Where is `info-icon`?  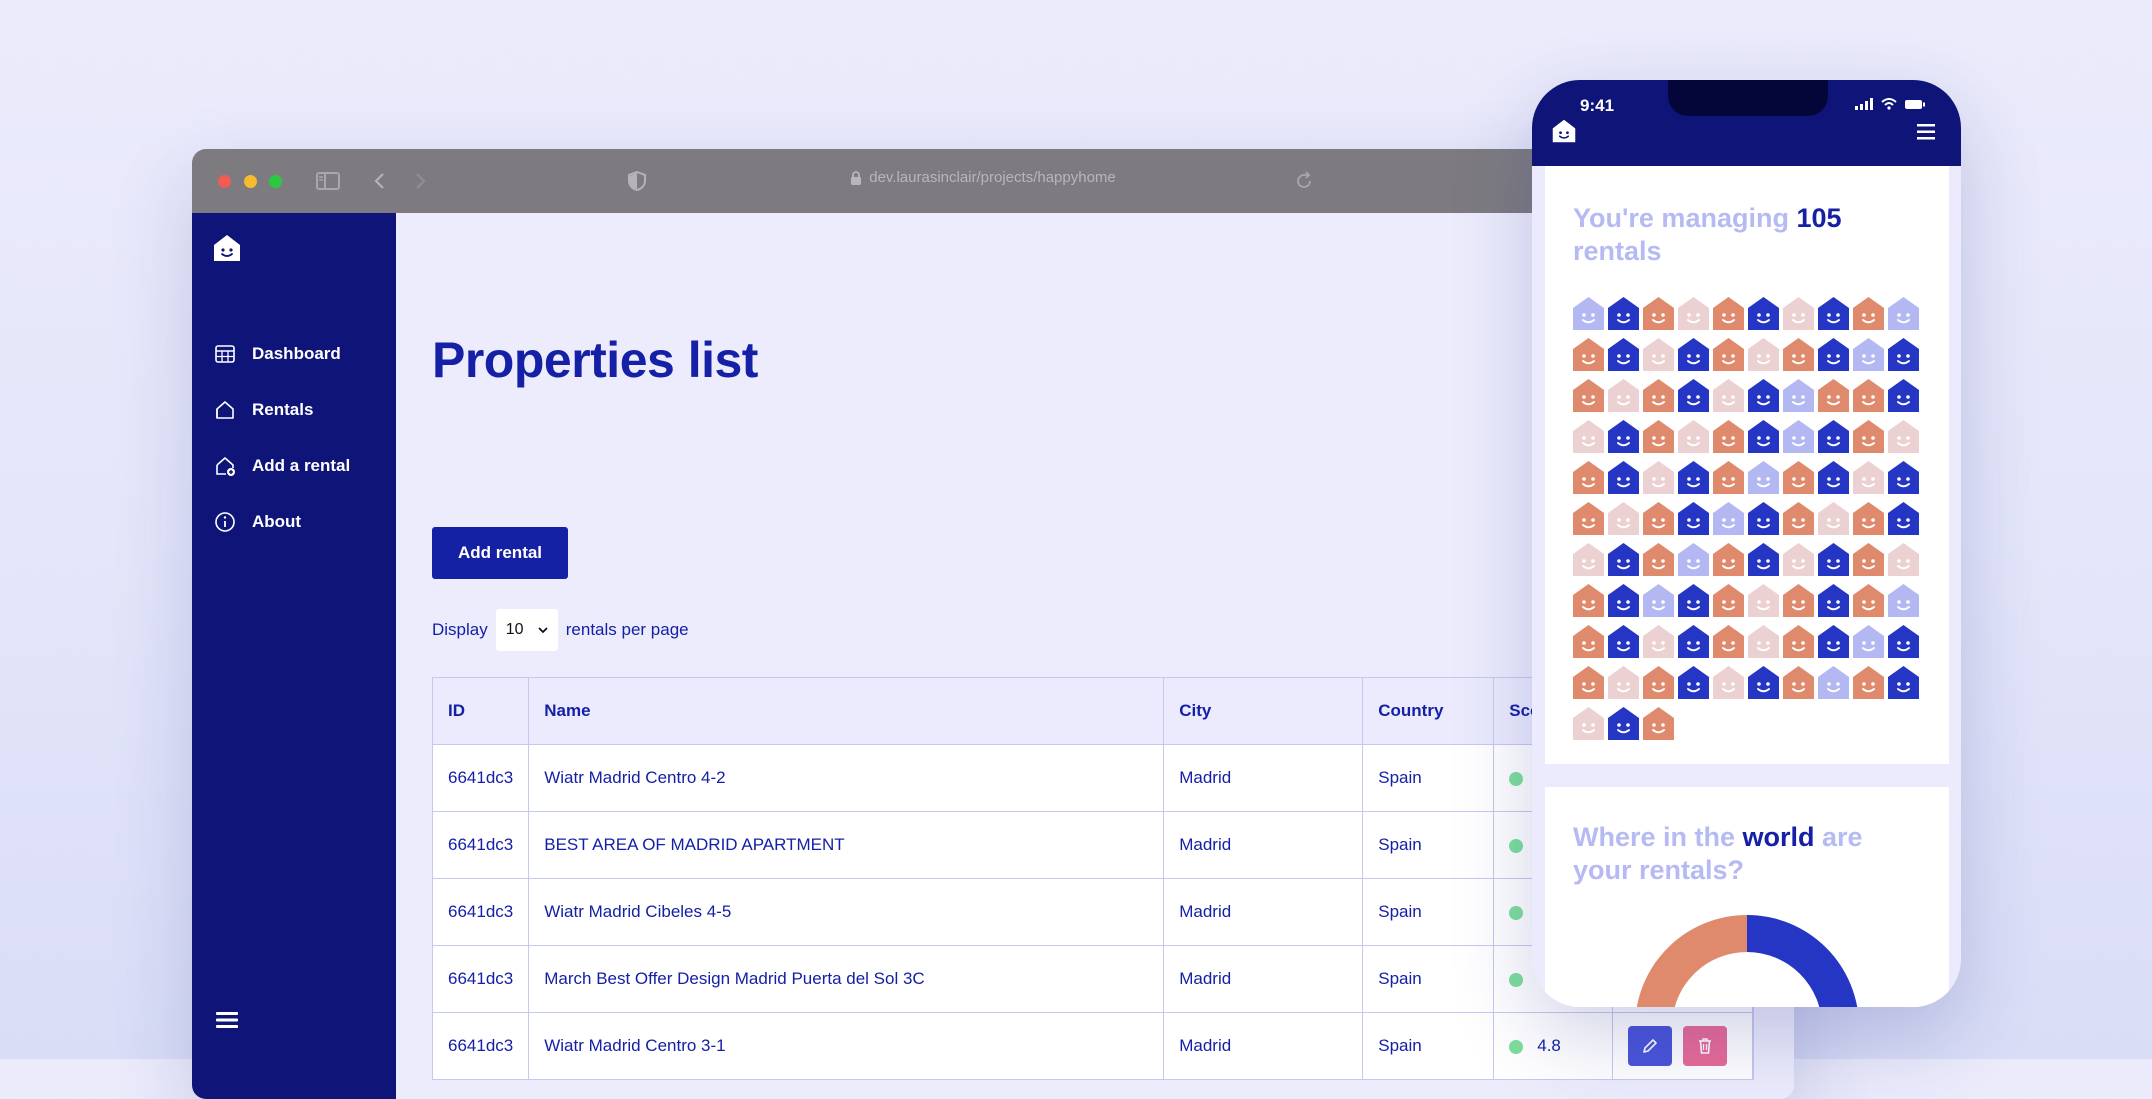 info-icon is located at coordinates (225, 522).